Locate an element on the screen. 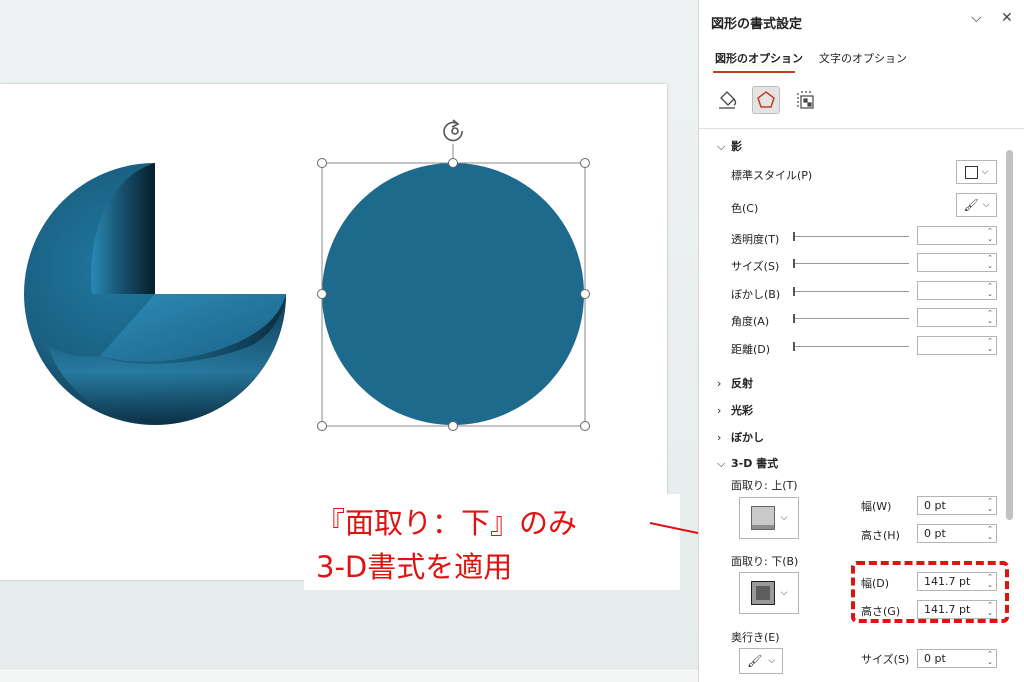 Image resolution: width=1024 pixels, height=682 pixels. section-reflection-label: 反射 is located at coordinates (742, 383).